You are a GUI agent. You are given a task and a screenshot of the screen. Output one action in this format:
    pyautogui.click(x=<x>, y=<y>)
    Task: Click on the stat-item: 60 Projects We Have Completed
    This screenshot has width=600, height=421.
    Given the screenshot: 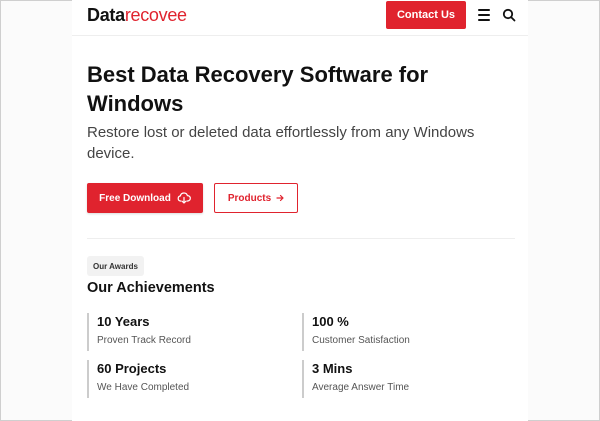 What is the action you would take?
    pyautogui.click(x=177, y=379)
    